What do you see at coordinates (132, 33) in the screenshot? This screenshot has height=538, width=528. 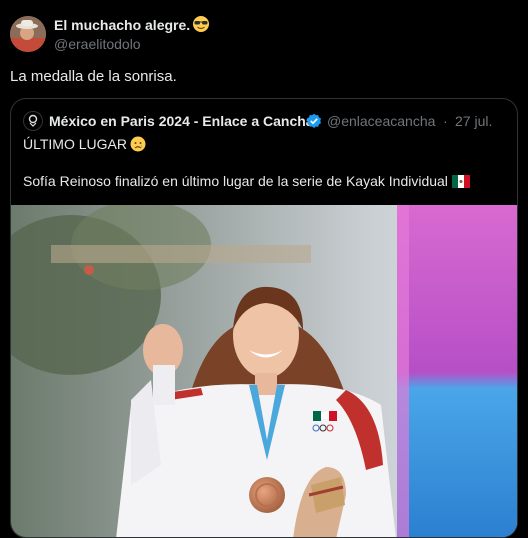 I see `author-info: El muchacho alegre. @eraelitodolo` at bounding box center [132, 33].